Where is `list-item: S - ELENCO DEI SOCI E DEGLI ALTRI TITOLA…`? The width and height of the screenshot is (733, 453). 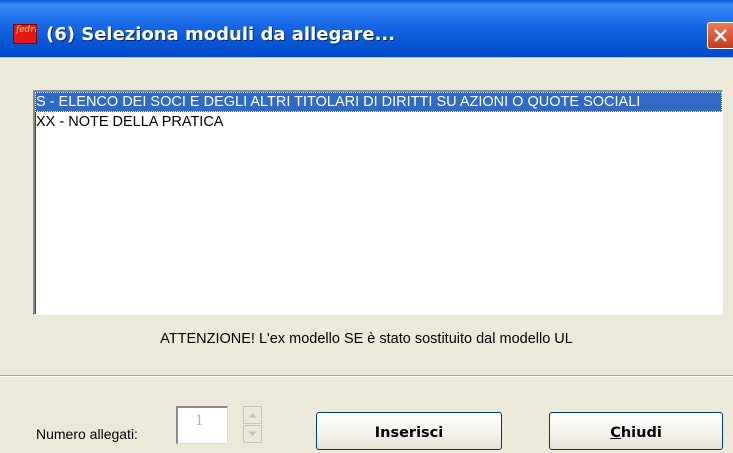
list-item: S - ELENCO DEI SOCI E DEGLI ALTRI TITOLA… is located at coordinates (378, 102).